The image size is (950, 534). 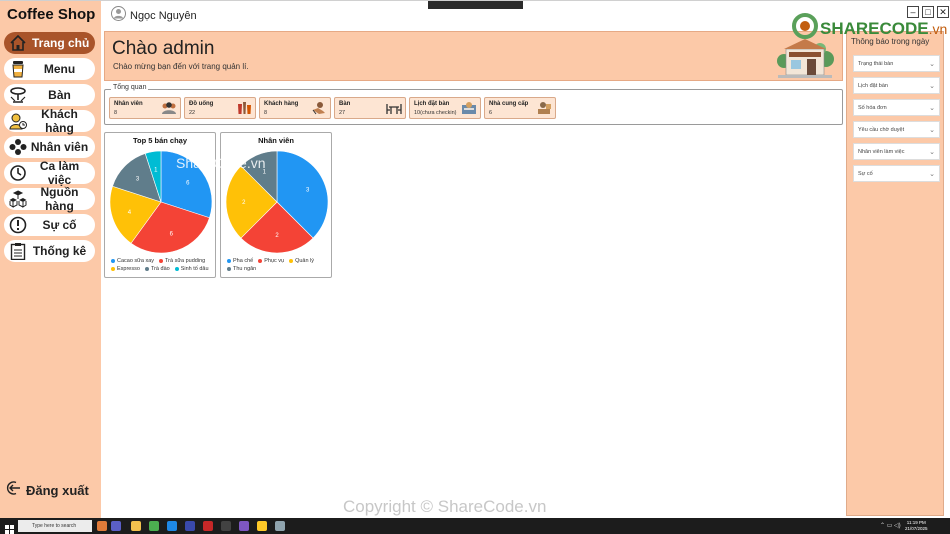 What do you see at coordinates (130, 87) in the screenshot?
I see `overview-title: Tổng quan` at bounding box center [130, 87].